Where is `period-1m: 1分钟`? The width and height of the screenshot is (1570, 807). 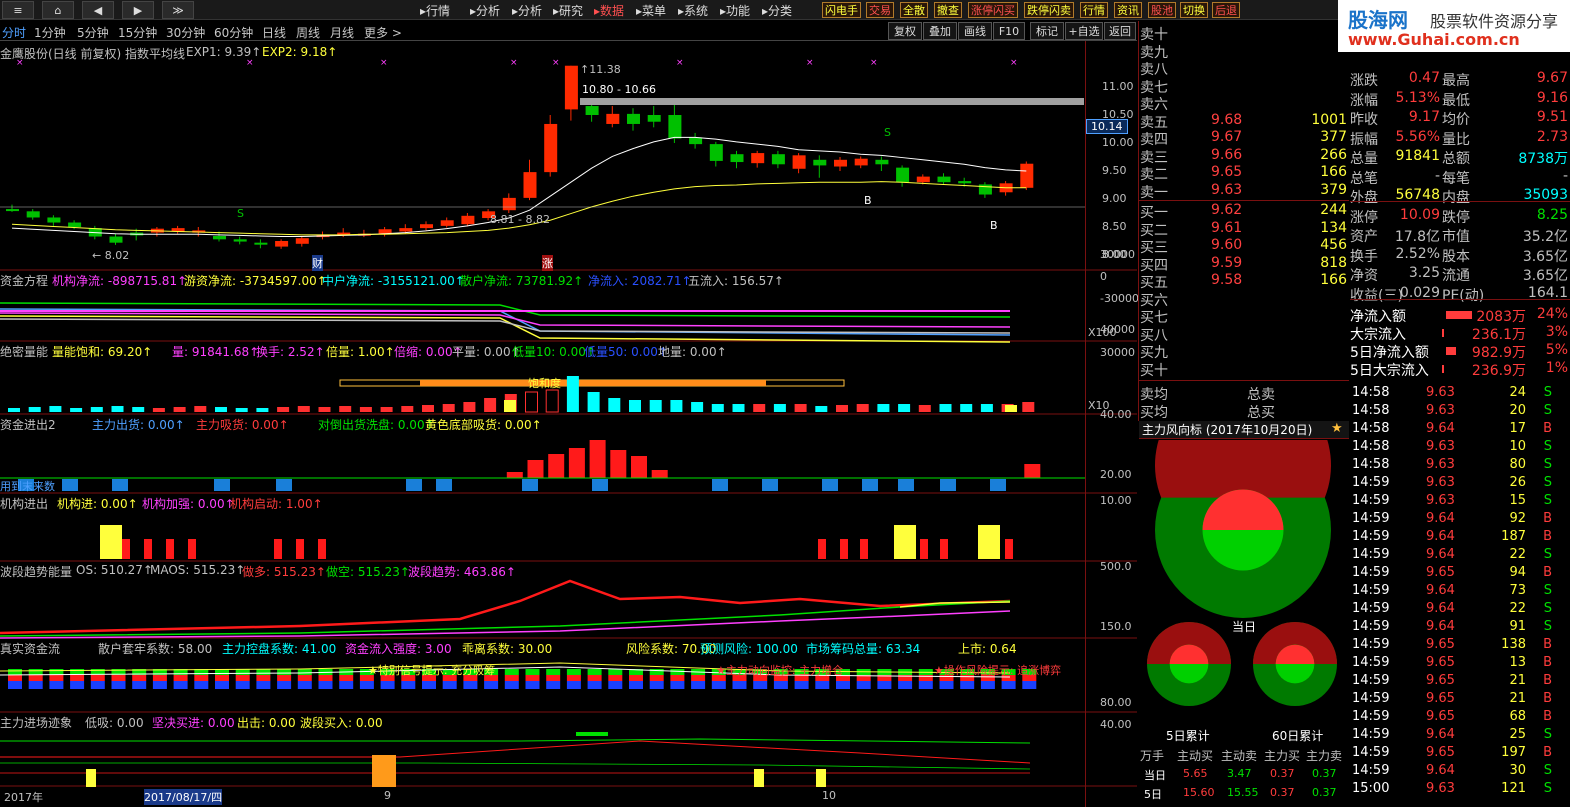
period-1m: 1分钟 is located at coordinates (50, 32).